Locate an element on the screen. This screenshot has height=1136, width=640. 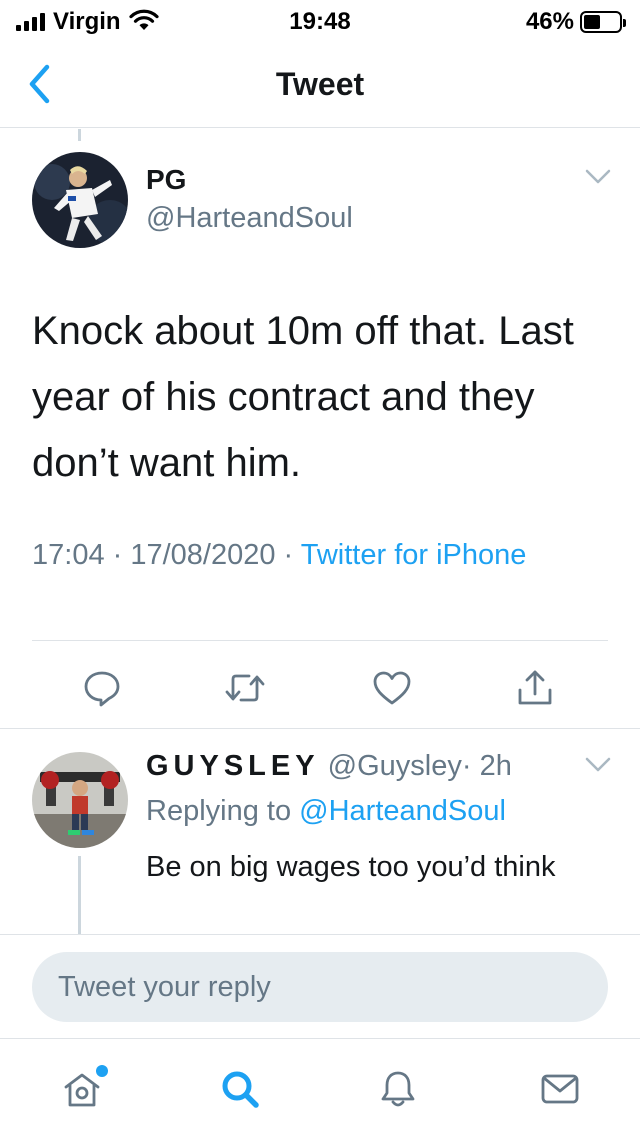
replying-to-prefix: Replying to is located at coordinates (223, 811).